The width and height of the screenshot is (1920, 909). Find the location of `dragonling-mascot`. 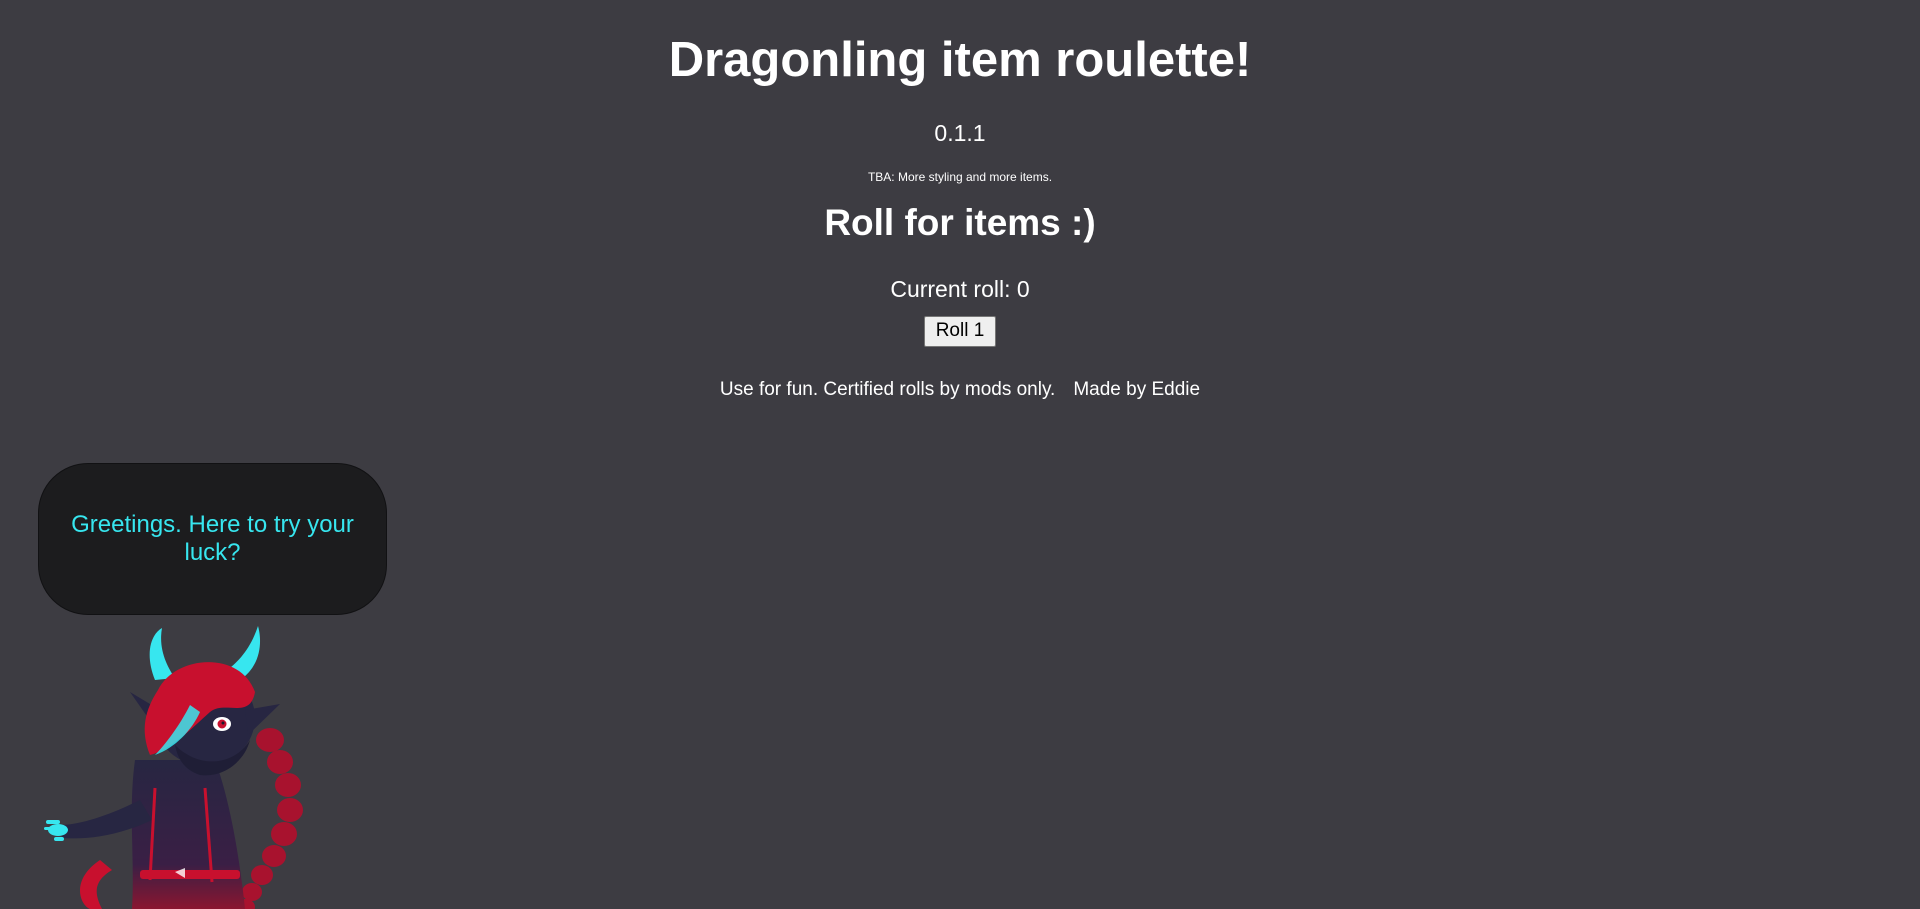

dragonling-mascot is located at coordinates (190, 764).